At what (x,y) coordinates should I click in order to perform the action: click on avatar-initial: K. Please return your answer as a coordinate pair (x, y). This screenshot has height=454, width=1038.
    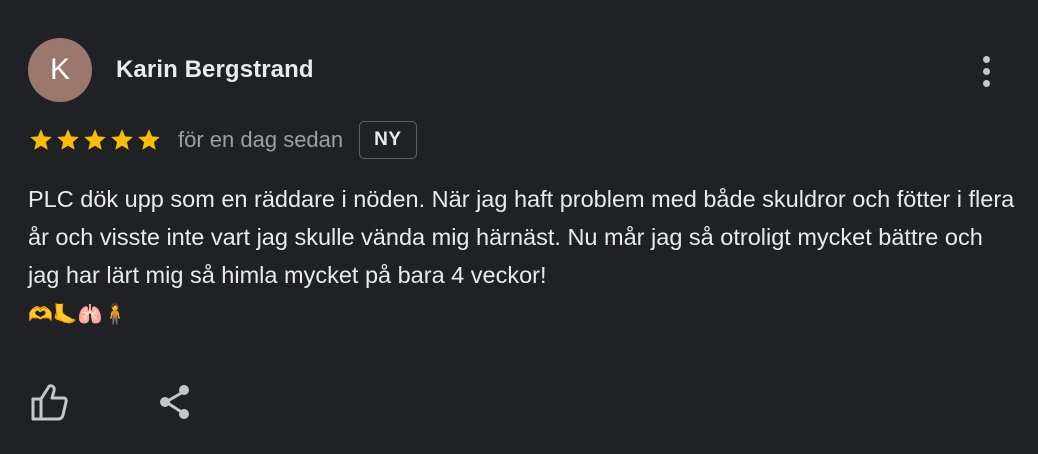
    Looking at the image, I should click on (59, 69).